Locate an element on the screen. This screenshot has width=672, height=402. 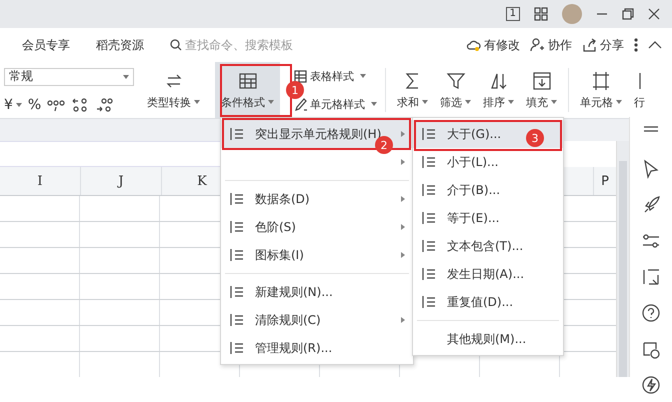
funnel-icon is located at coordinates (456, 80).